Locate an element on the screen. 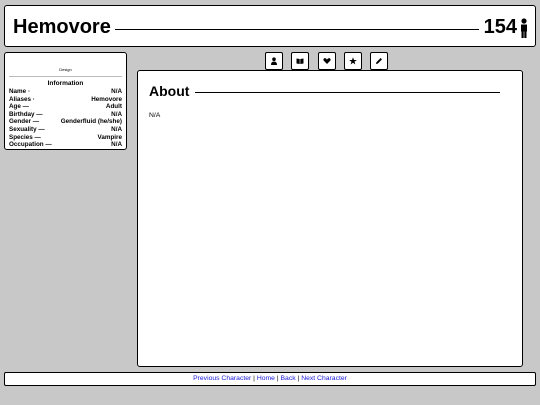 This screenshot has width=540, height=405. tab-favorites is located at coordinates (353, 61).